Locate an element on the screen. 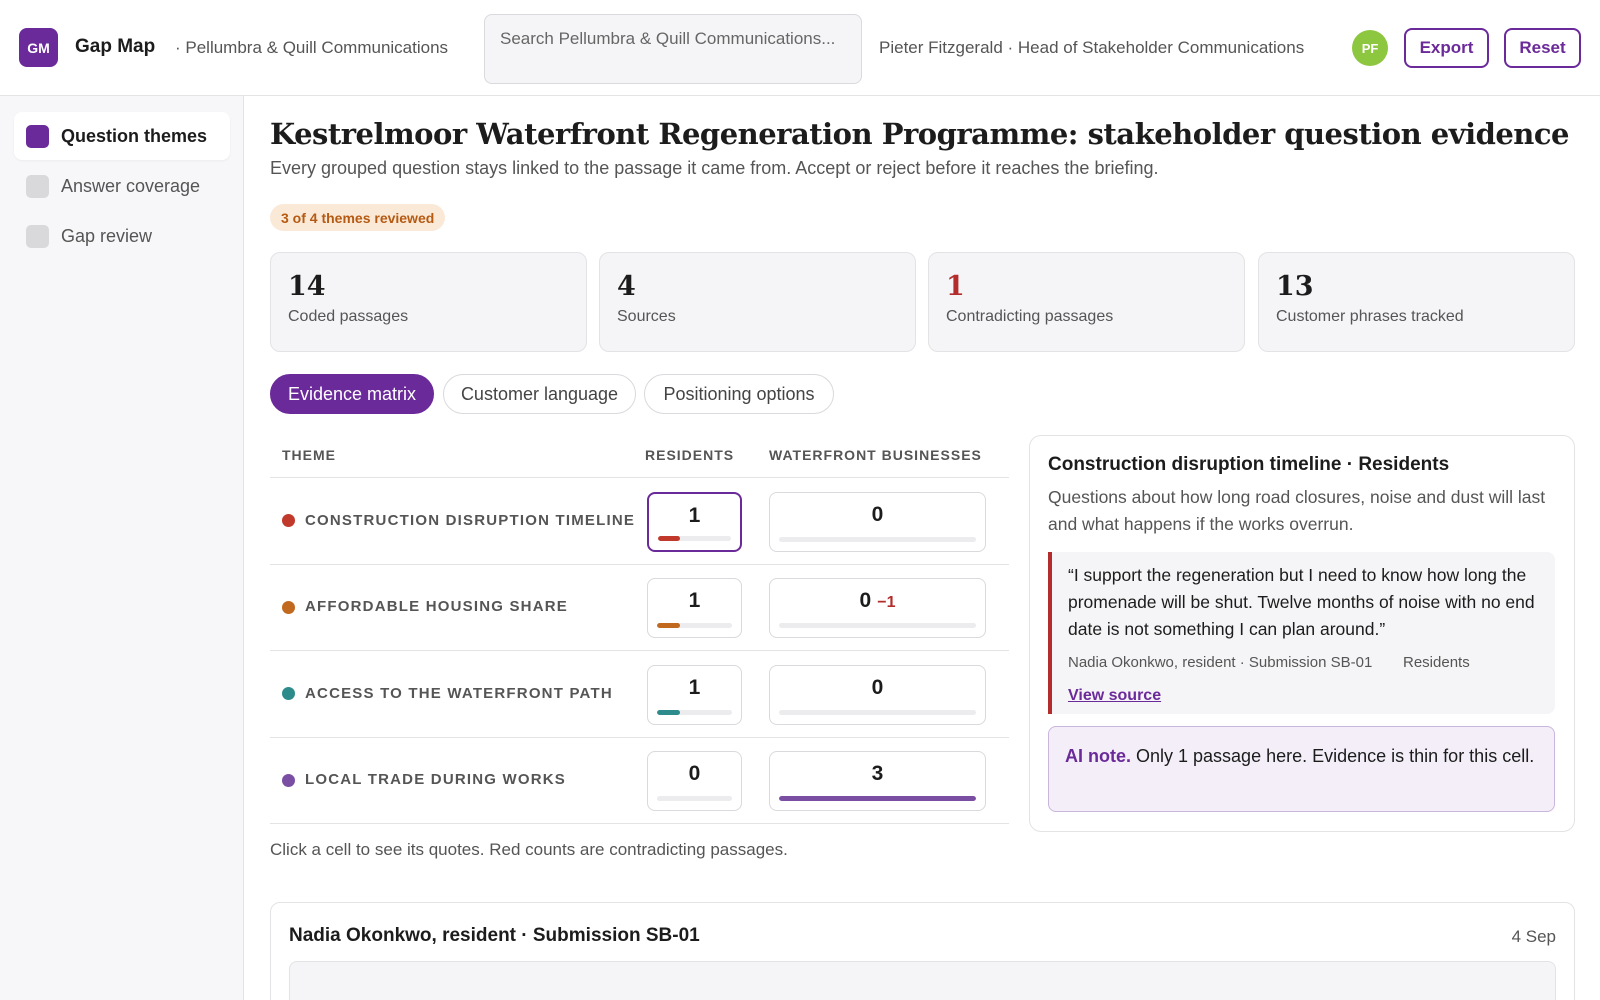  matrix-cell-businesses: 0 −1 is located at coordinates (877, 608).